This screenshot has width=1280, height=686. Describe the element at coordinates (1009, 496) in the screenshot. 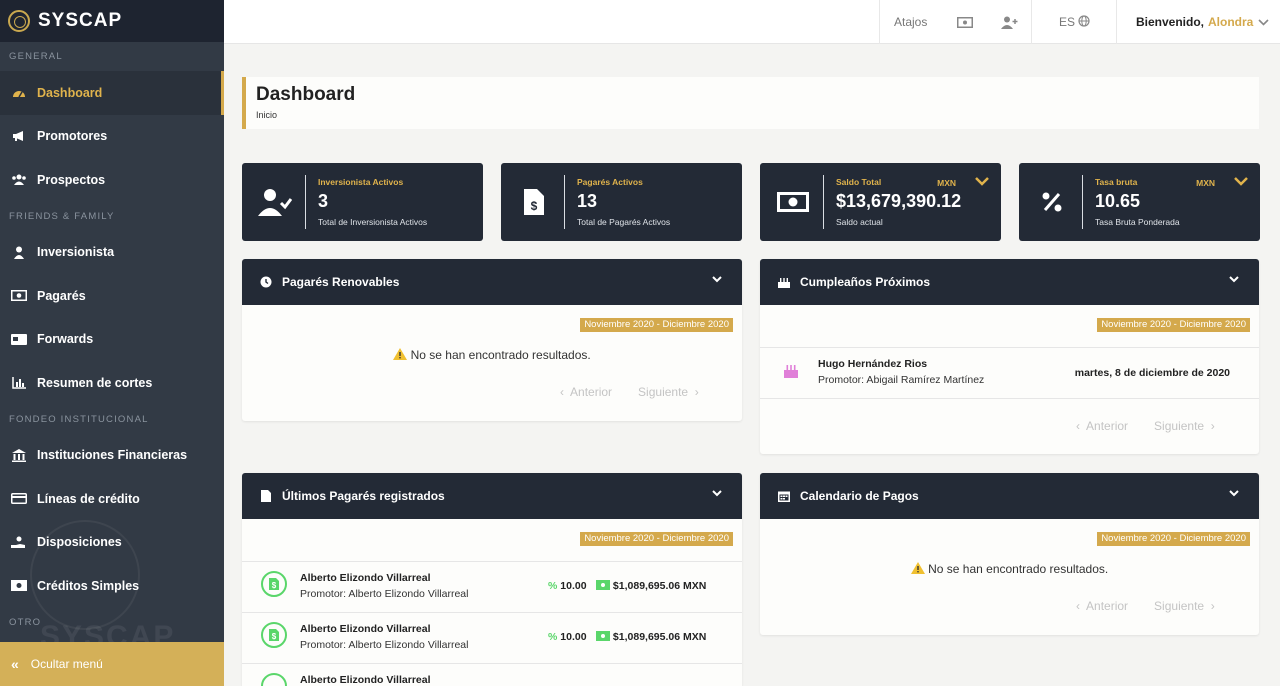

I see `panel-header: Calendario de Pagos` at that location.